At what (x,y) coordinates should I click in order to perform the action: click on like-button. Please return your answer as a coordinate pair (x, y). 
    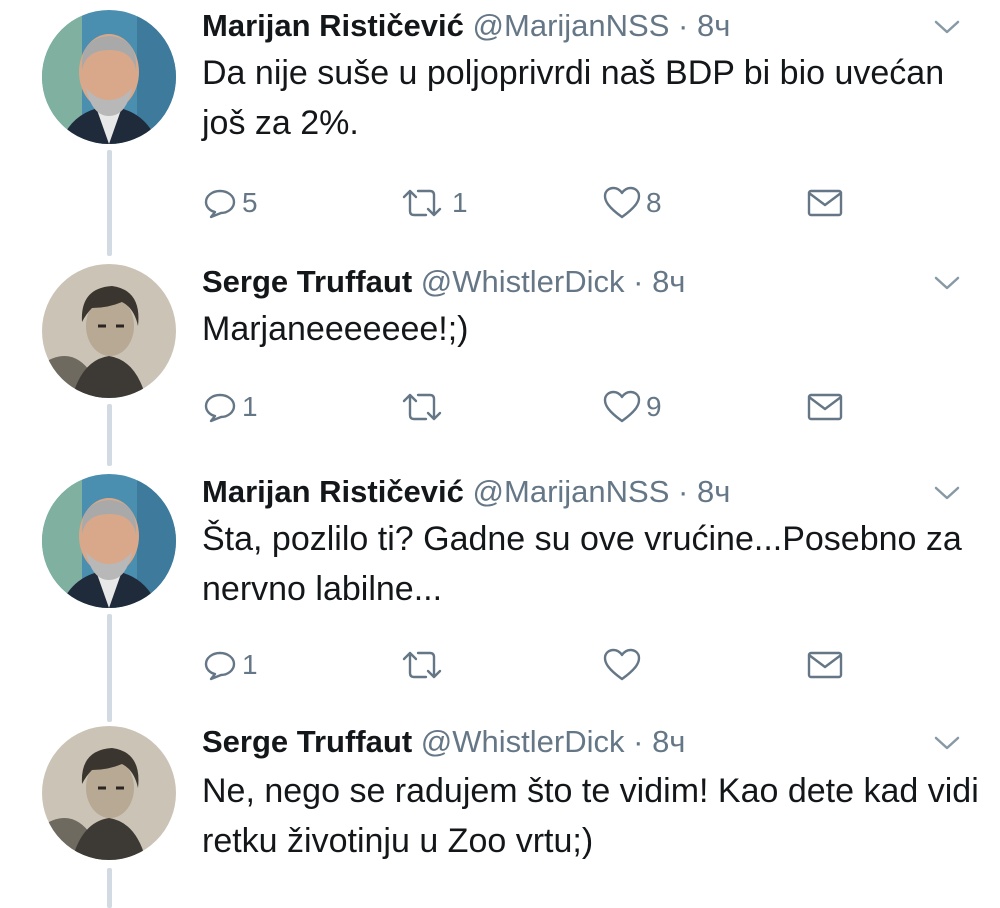
    Looking at the image, I should click on (624, 665).